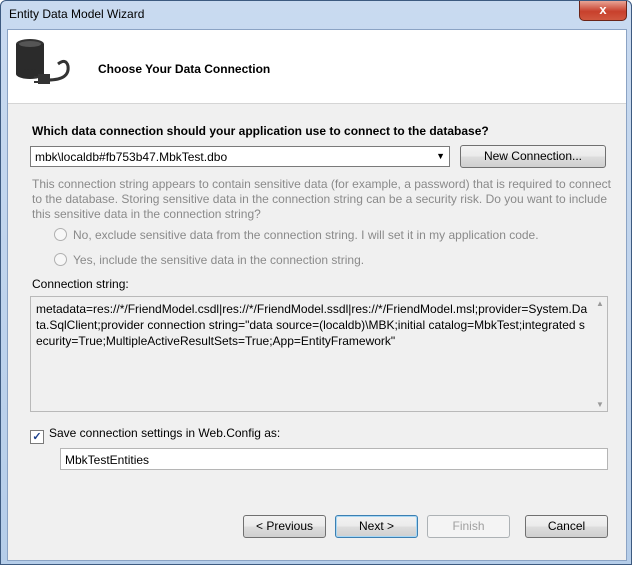 The image size is (632, 565). Describe the element at coordinates (107, 460) in the screenshot. I see `entities-name-value: MbkTestEntities` at that location.